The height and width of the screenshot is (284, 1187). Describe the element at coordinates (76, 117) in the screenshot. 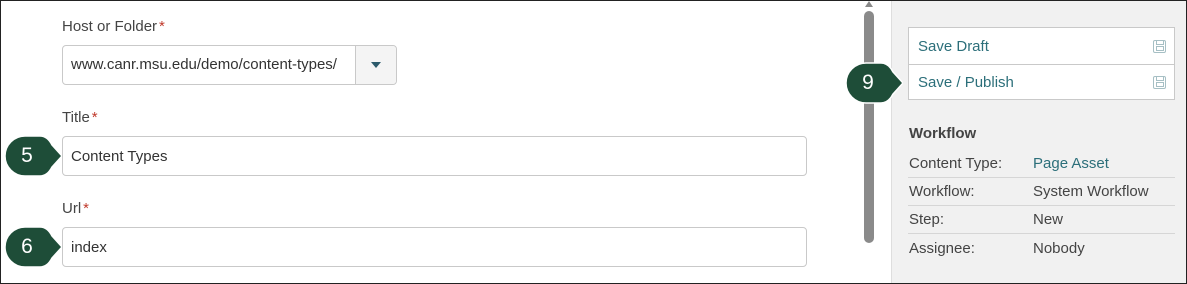

I see `title-label-text: Title` at that location.